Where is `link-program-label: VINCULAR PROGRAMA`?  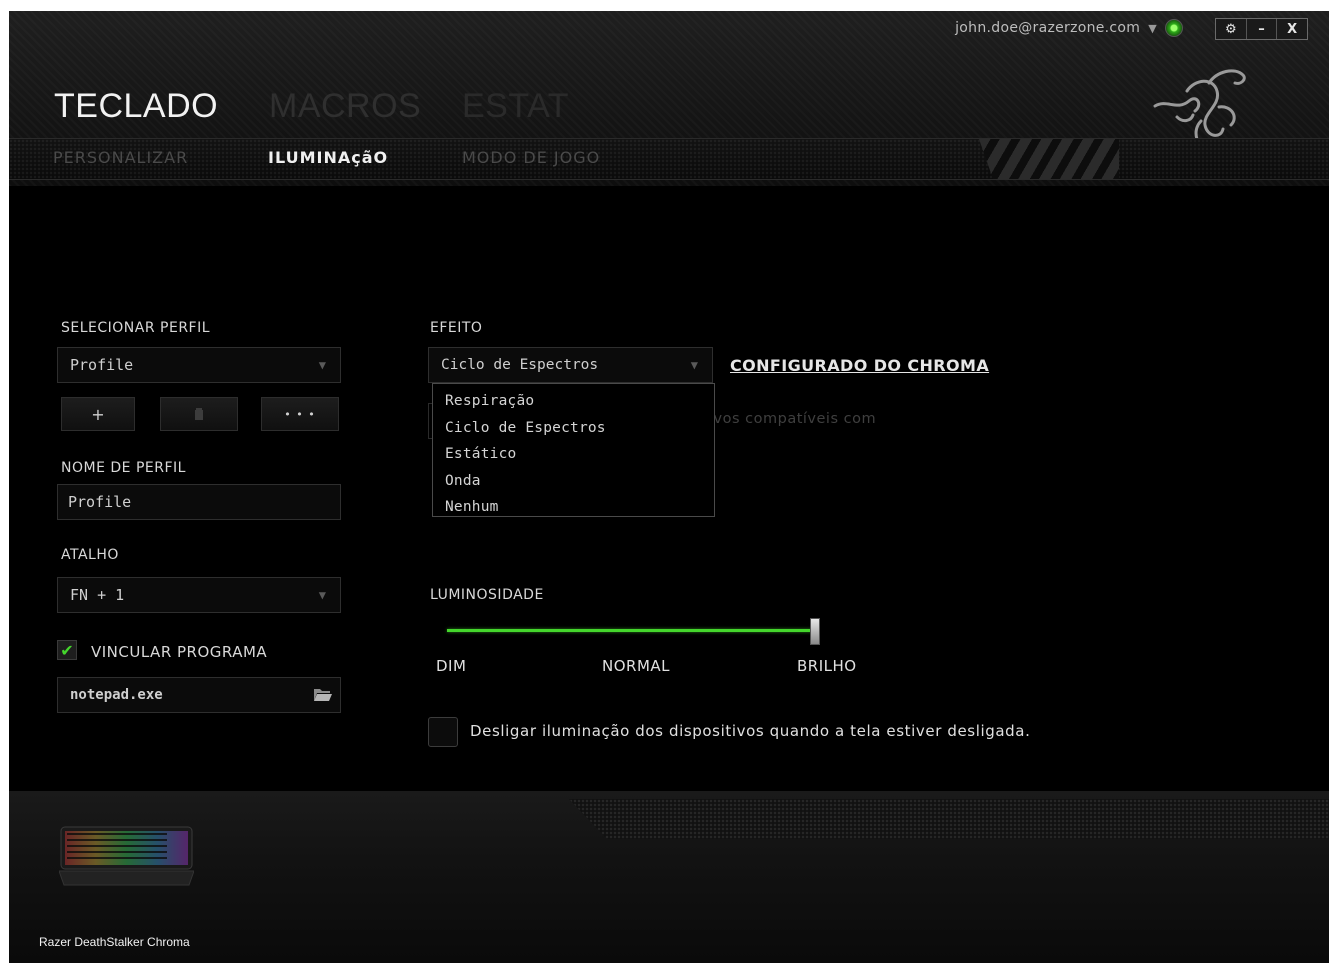 link-program-label: VINCULAR PROGRAMA is located at coordinates (179, 652).